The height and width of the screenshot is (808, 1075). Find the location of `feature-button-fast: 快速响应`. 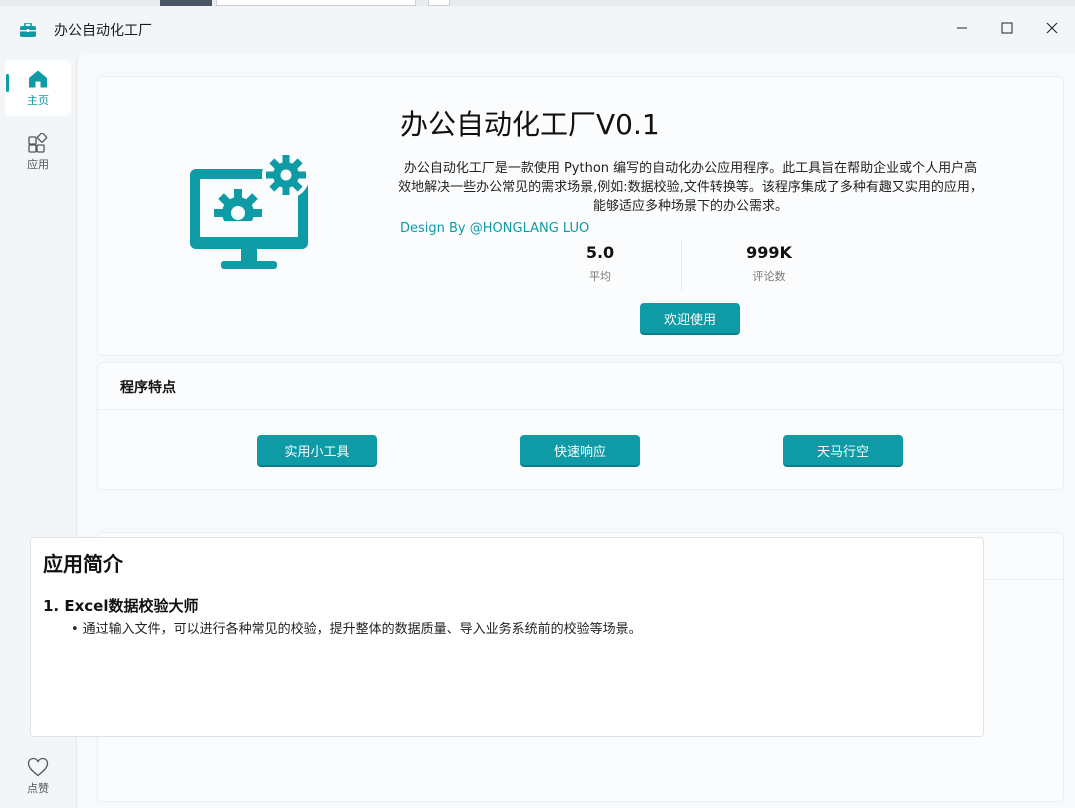

feature-button-fast: 快速响应 is located at coordinates (580, 451).